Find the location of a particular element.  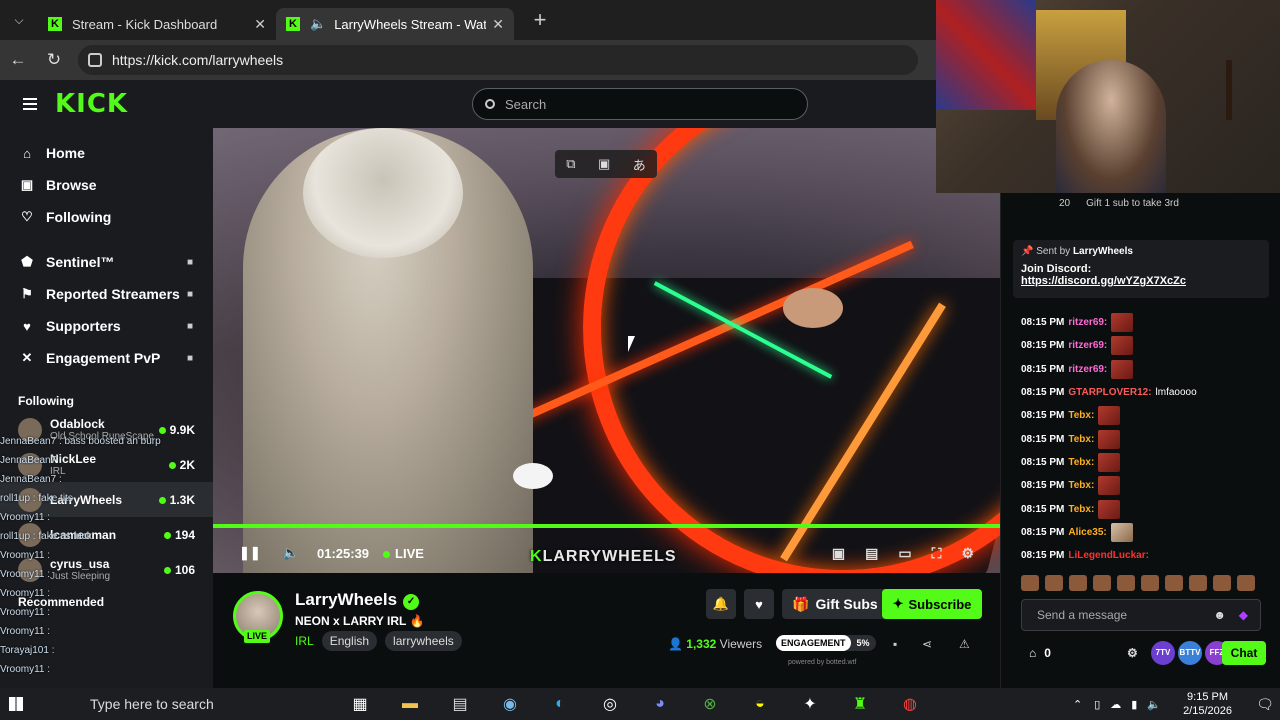

following-channel: NickLee IRL 2K is located at coordinates (106, 464).